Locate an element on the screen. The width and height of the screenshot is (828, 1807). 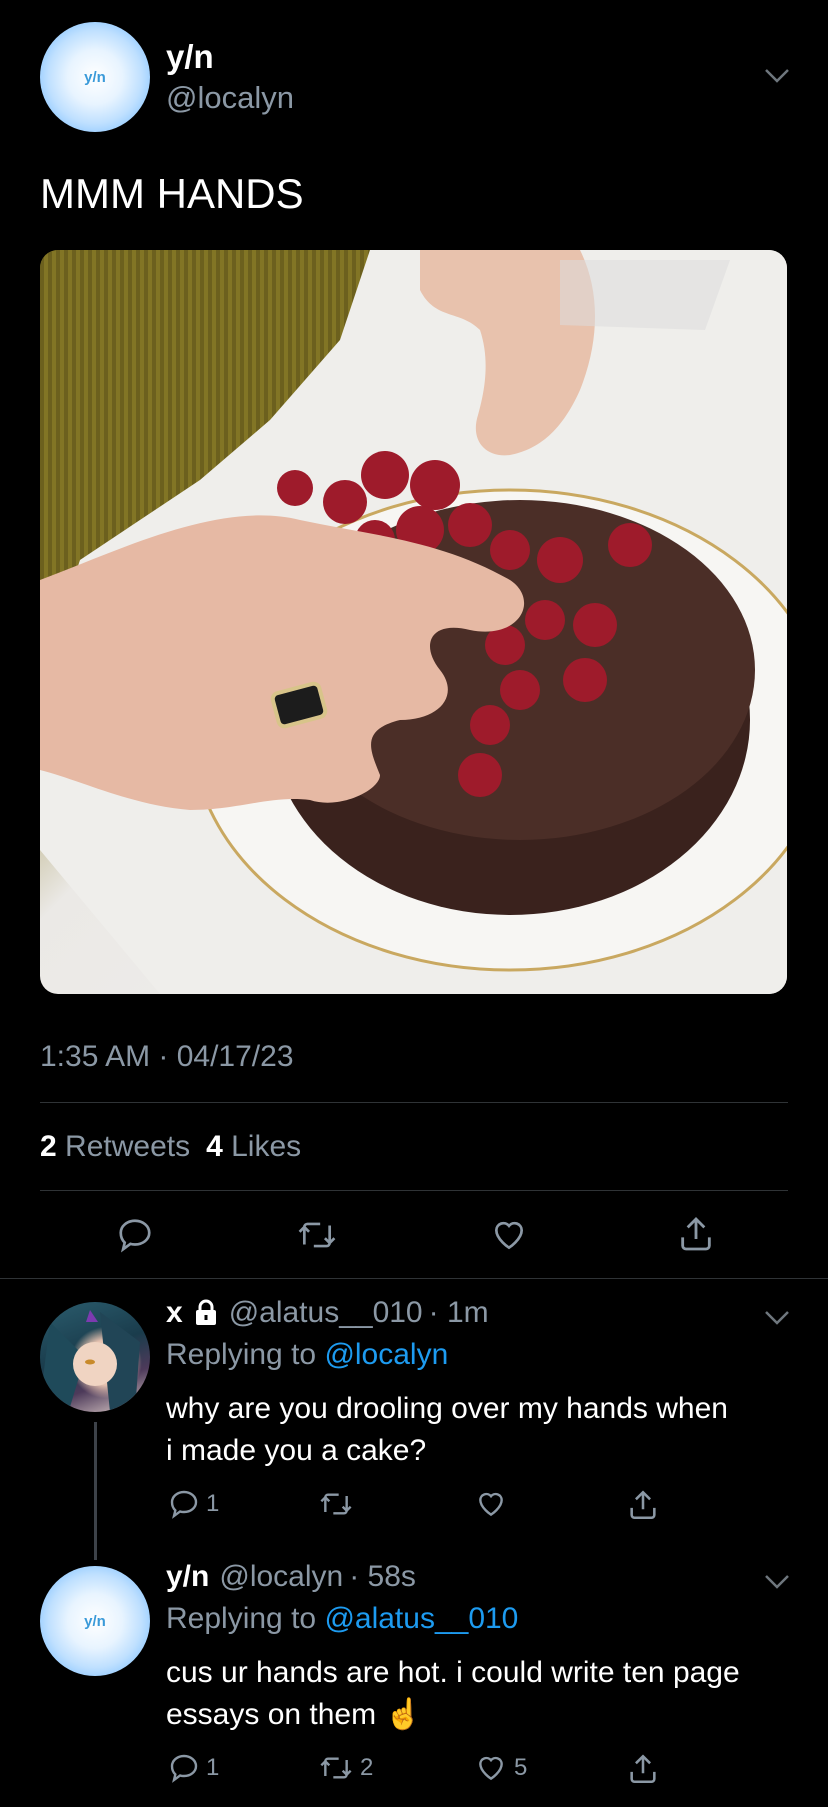
reply-avatar is located at coordinates (95, 1357).